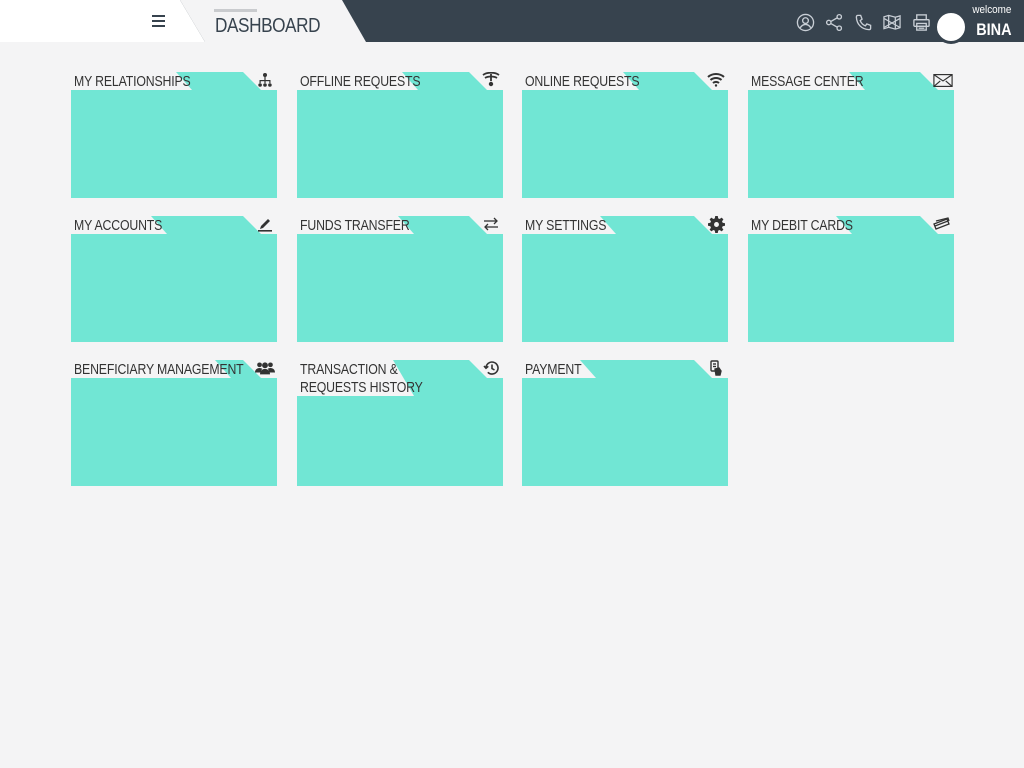  I want to click on tile-my-relationships: MY RELATIONSHIPS, so click(174, 135).